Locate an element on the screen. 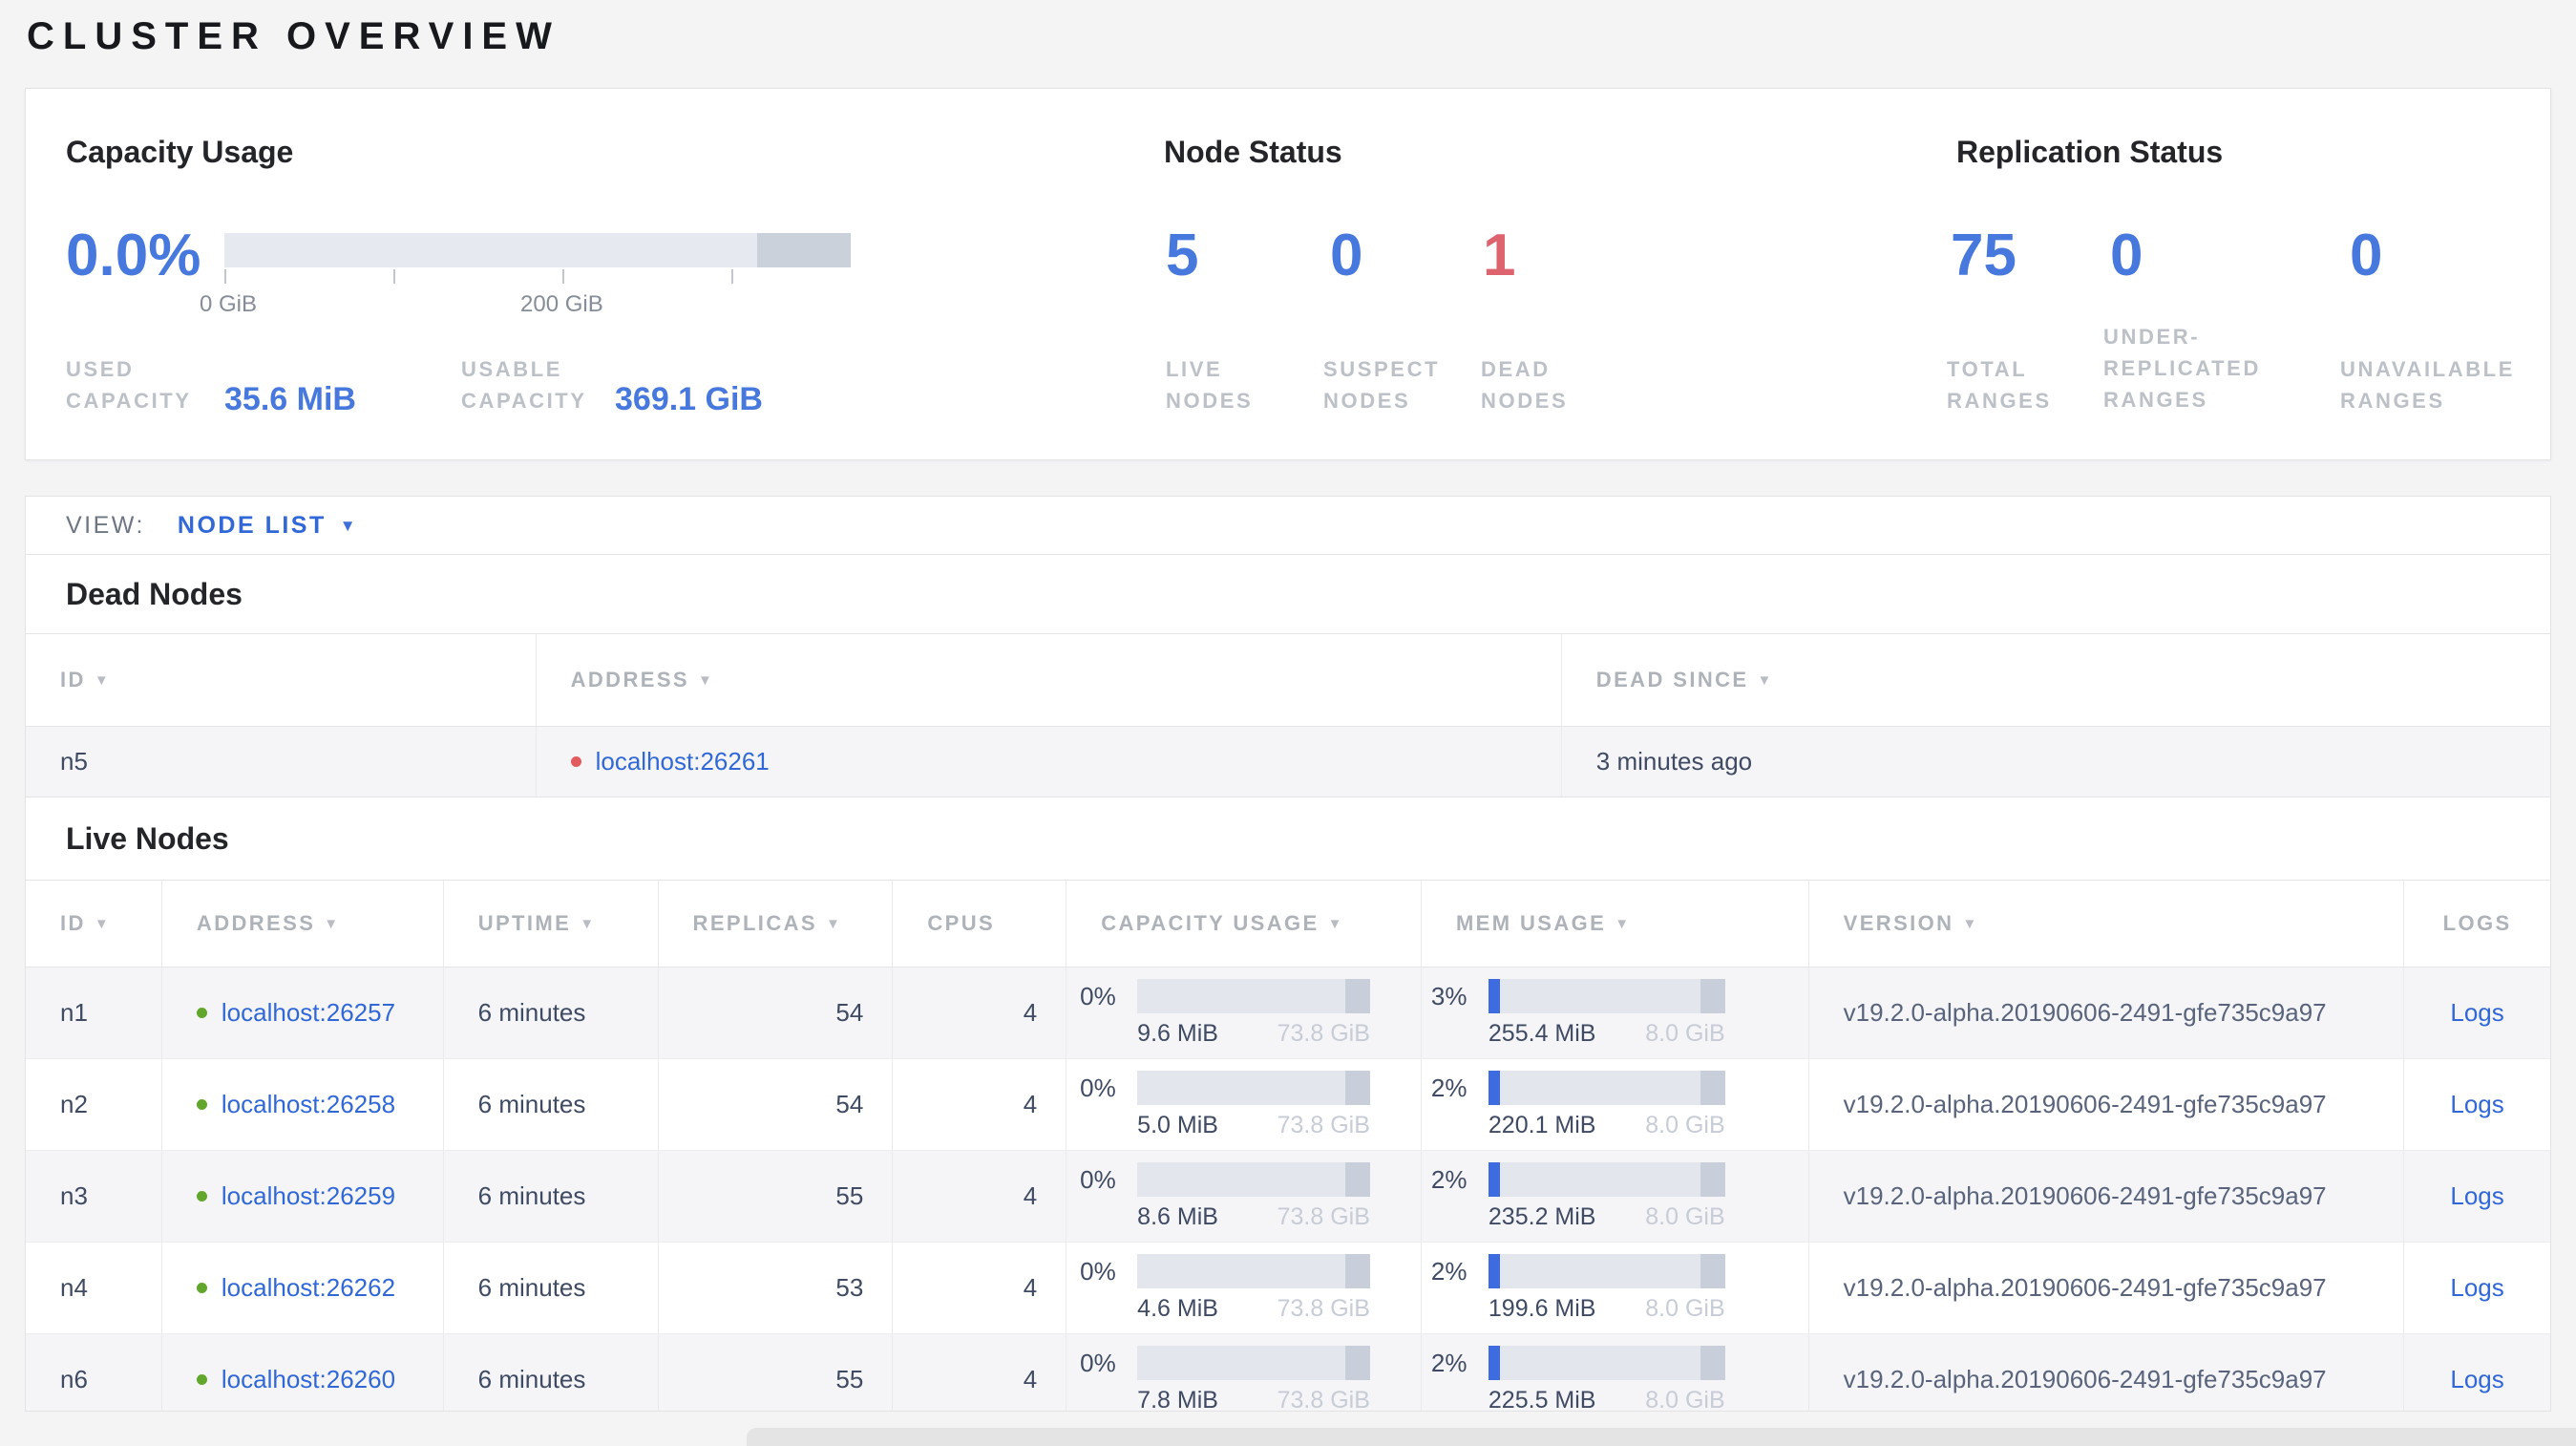 The image size is (2576, 1446). node-address-link: localhost:26261 is located at coordinates (683, 761).